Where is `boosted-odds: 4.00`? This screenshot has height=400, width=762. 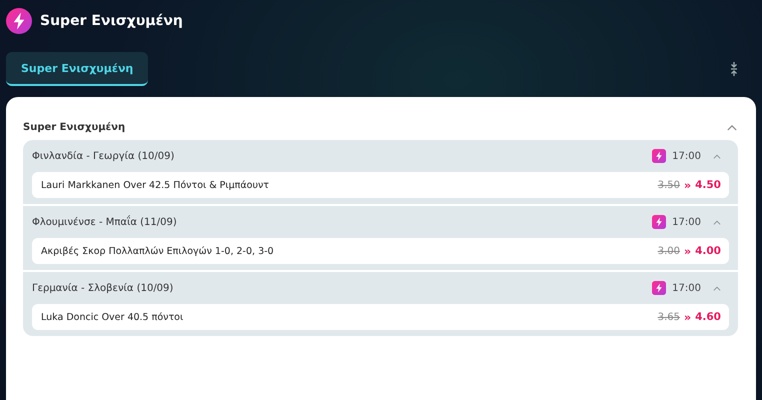
boosted-odds: 4.00 is located at coordinates (708, 251).